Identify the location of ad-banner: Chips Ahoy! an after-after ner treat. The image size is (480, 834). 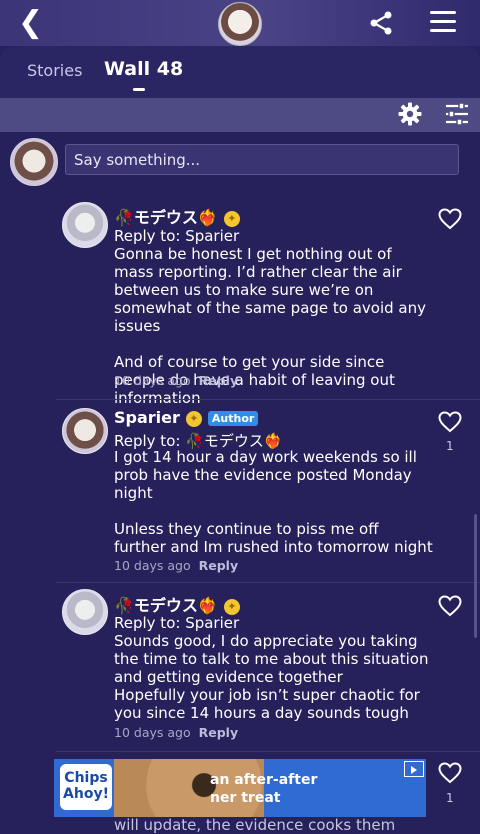
(240, 788).